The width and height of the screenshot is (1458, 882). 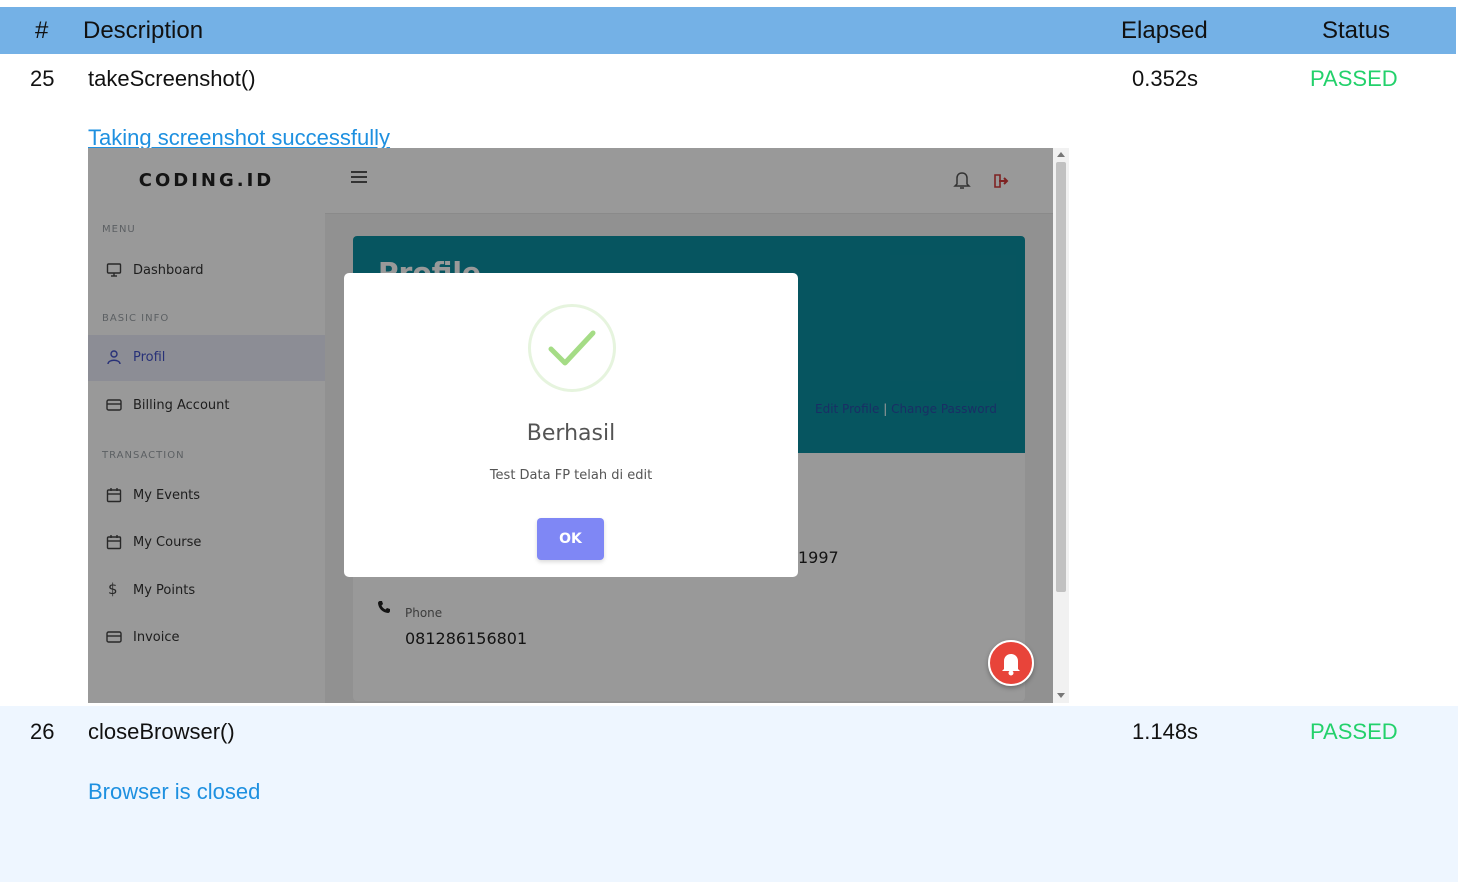 What do you see at coordinates (1061, 695) in the screenshot?
I see `scroll-down-arrow-icon` at bounding box center [1061, 695].